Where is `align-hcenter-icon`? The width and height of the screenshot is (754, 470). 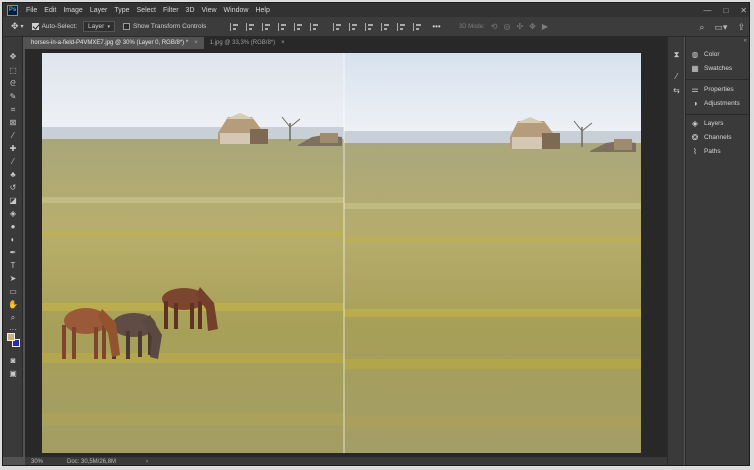
align-hcenter-icon is located at coordinates (250, 26).